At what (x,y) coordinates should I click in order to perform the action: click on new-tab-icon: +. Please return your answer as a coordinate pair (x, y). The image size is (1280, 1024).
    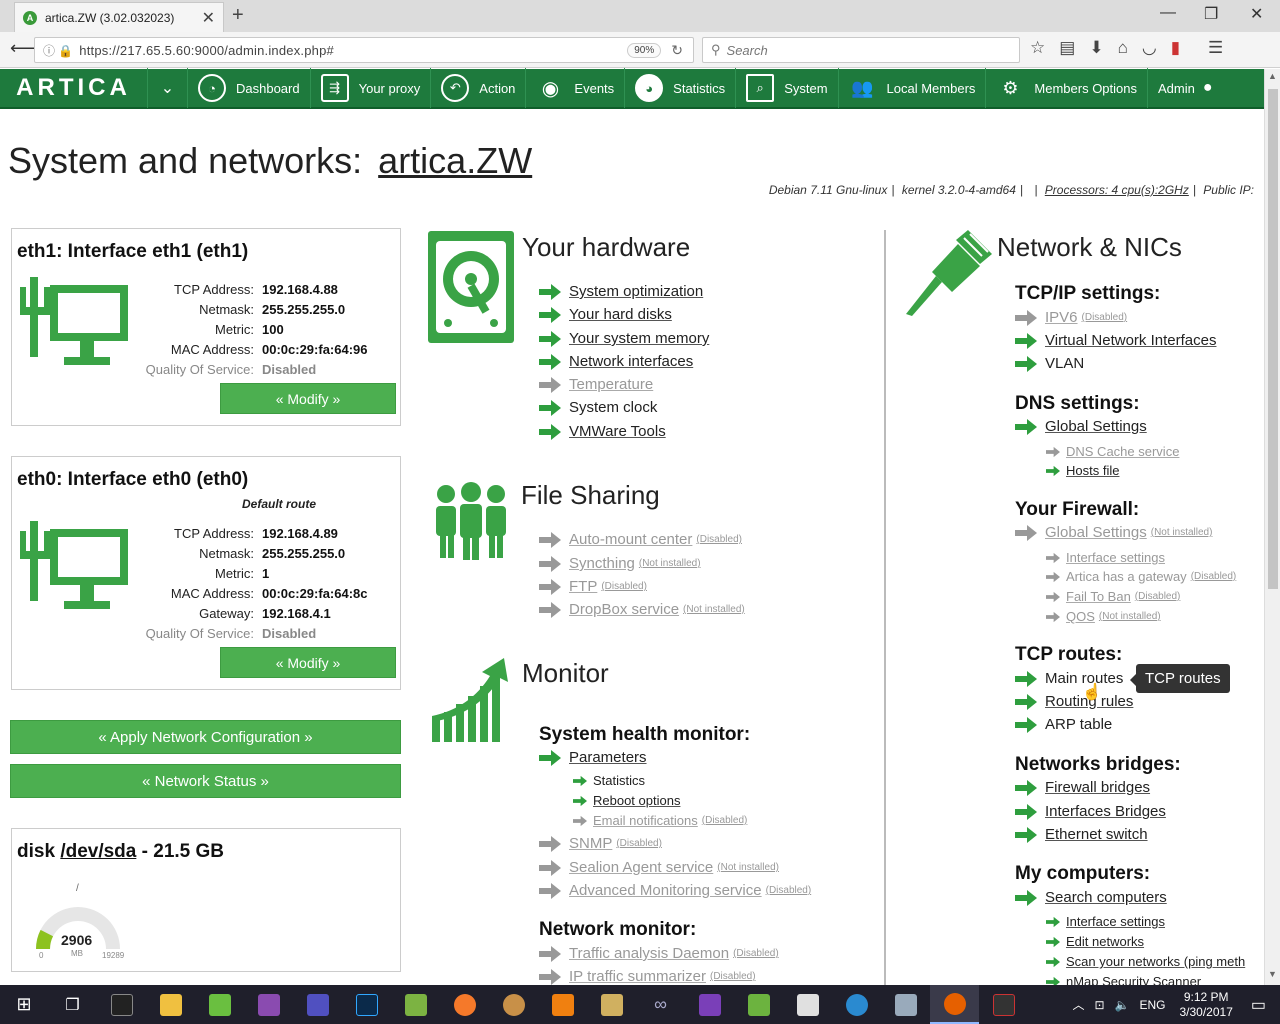
    Looking at the image, I should click on (238, 15).